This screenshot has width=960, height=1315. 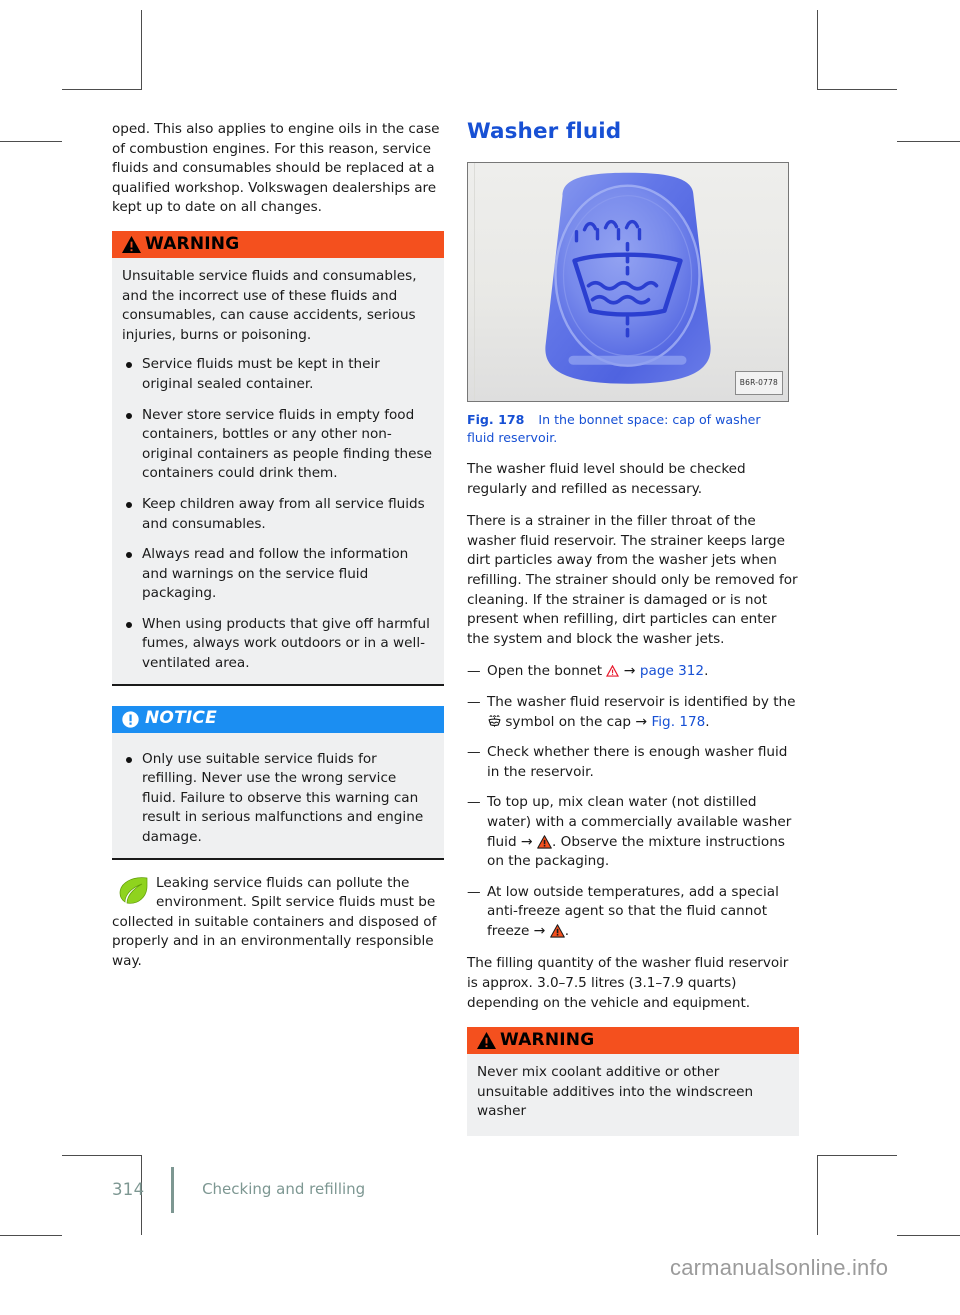 I want to click on figure-reference-link: Fig. 178, so click(x=678, y=722).